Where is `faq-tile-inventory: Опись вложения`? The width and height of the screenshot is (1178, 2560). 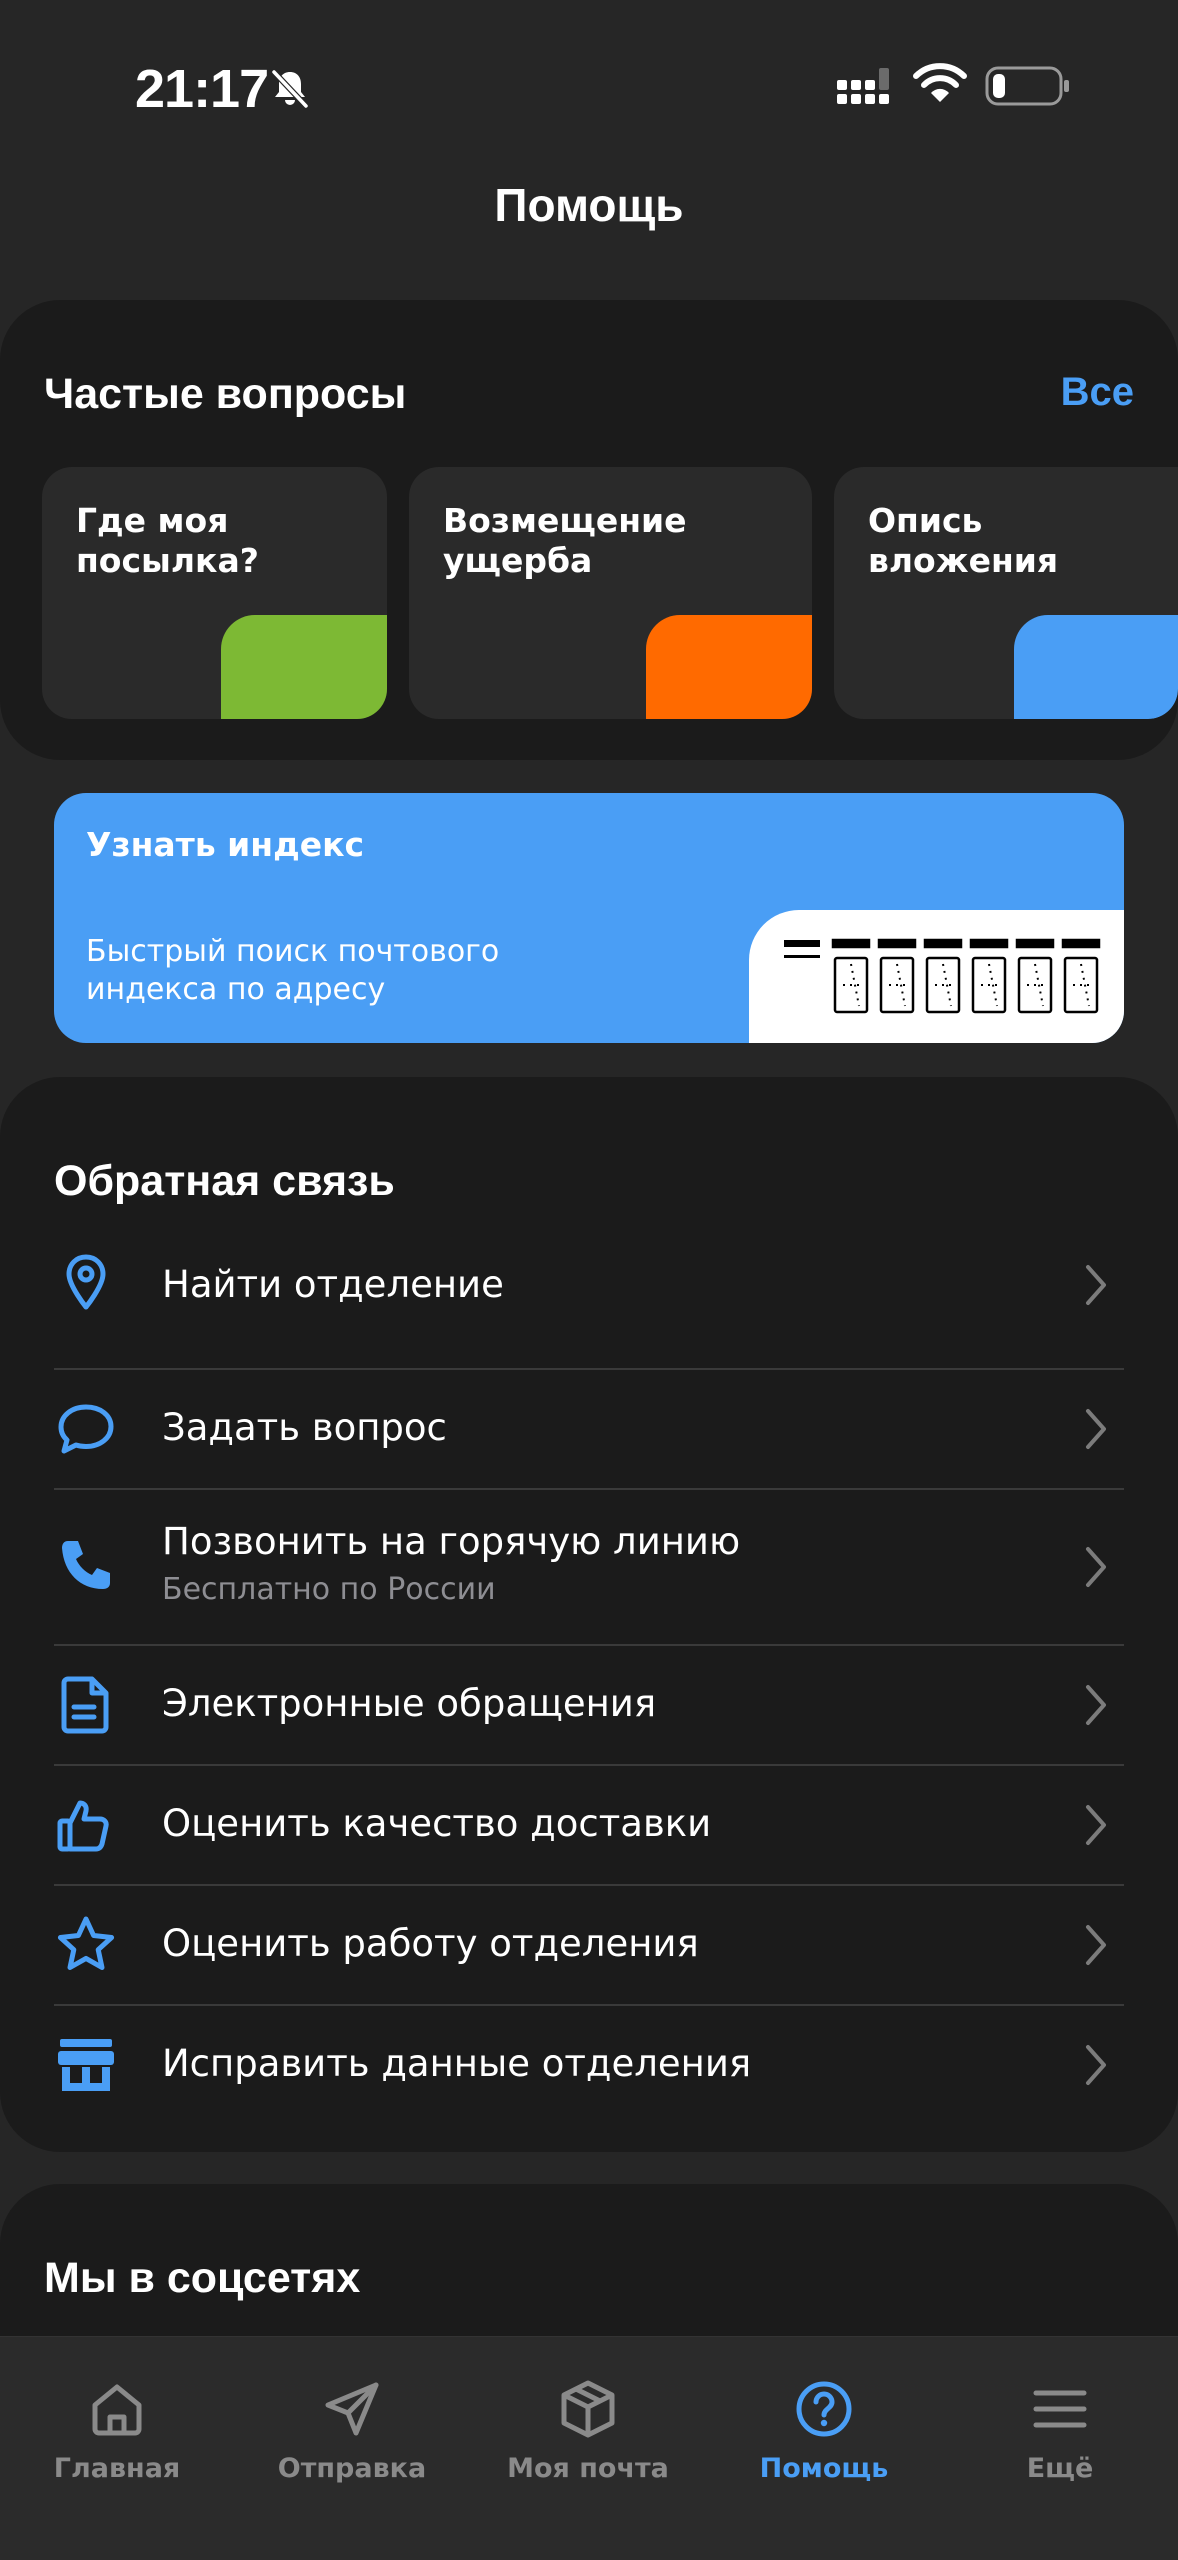 faq-tile-inventory: Опись вложения is located at coordinates (1006, 593).